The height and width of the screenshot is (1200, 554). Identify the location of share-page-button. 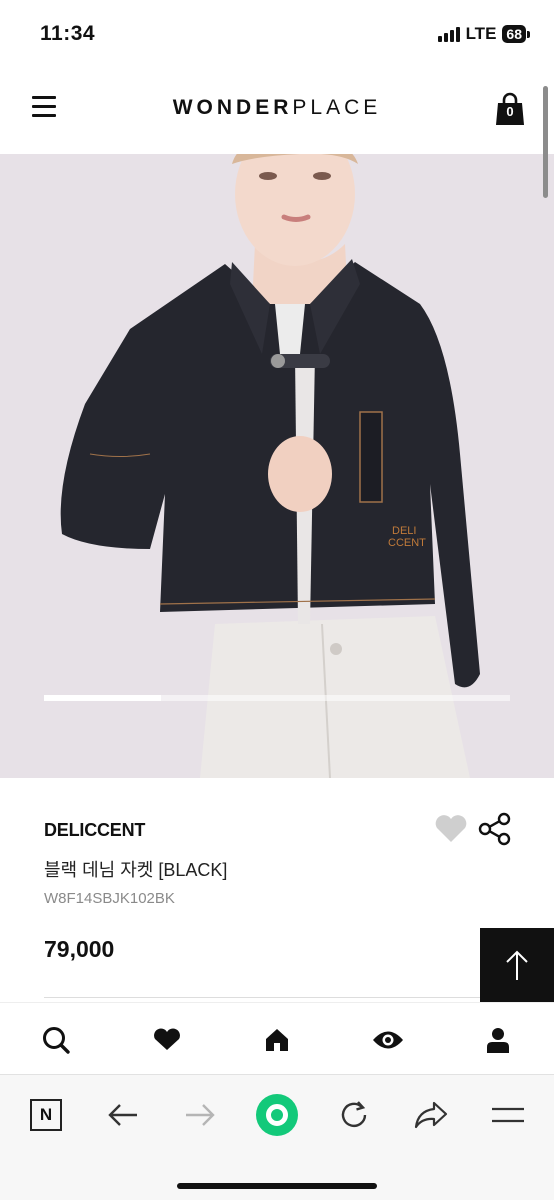
(431, 1115).